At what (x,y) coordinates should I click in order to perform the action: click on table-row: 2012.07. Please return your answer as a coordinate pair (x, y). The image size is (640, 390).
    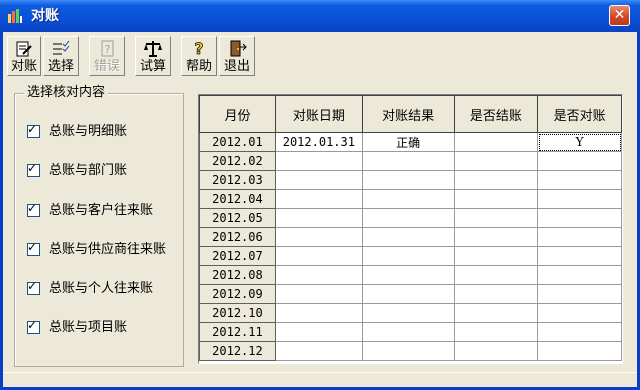
    Looking at the image, I should click on (410, 256).